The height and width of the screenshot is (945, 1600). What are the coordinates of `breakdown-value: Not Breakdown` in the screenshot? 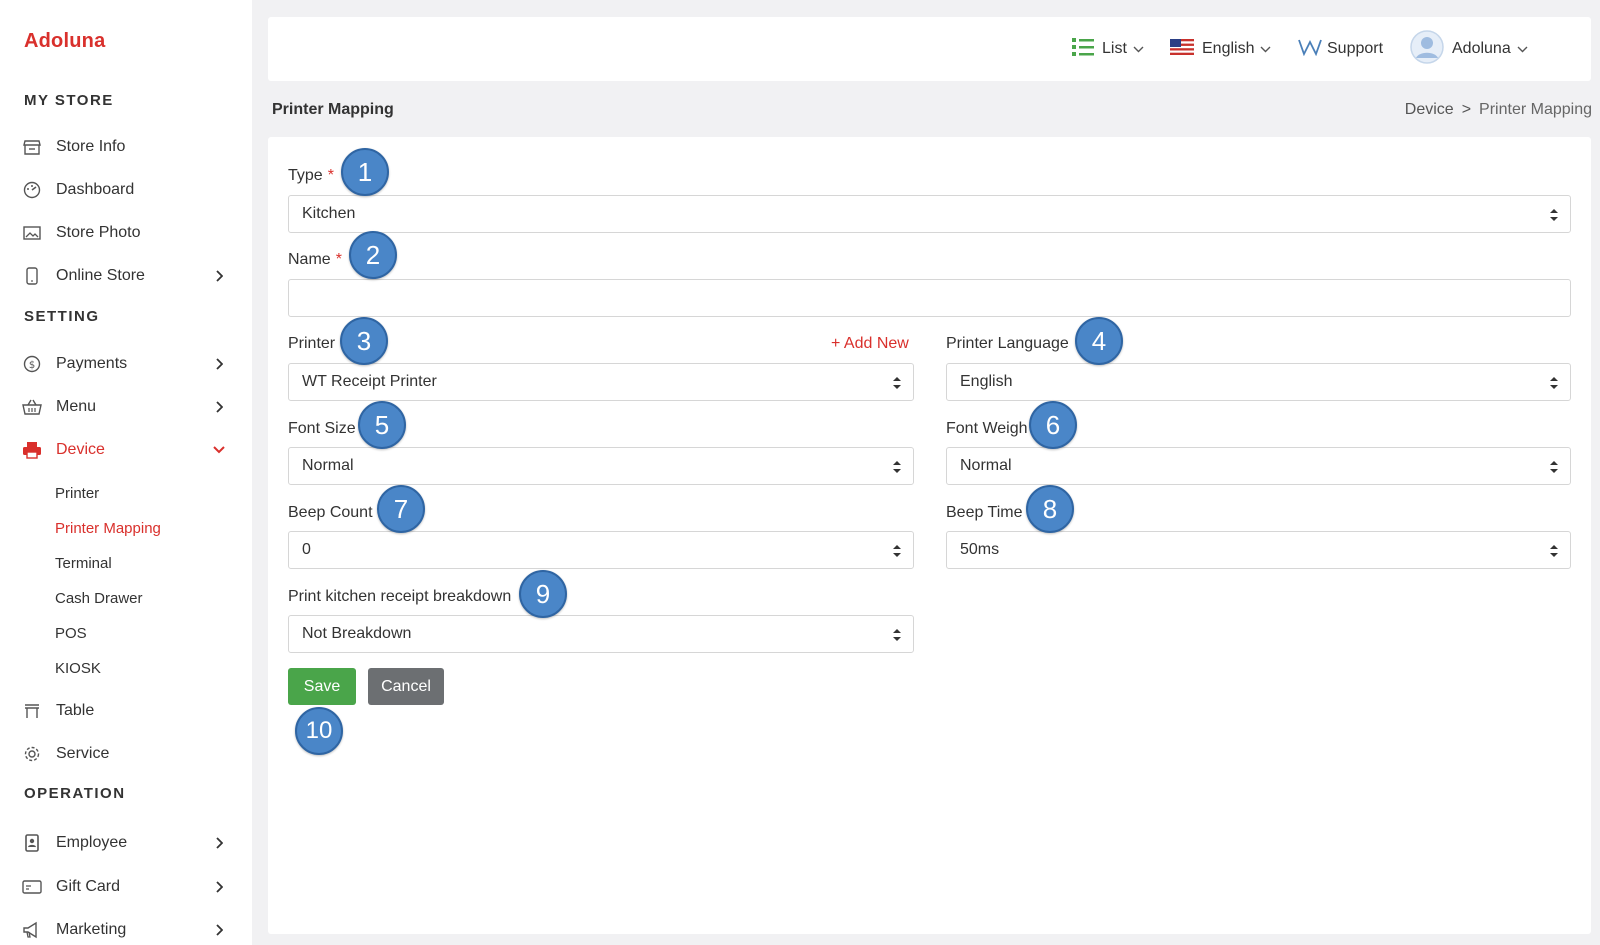 It's located at (357, 633).